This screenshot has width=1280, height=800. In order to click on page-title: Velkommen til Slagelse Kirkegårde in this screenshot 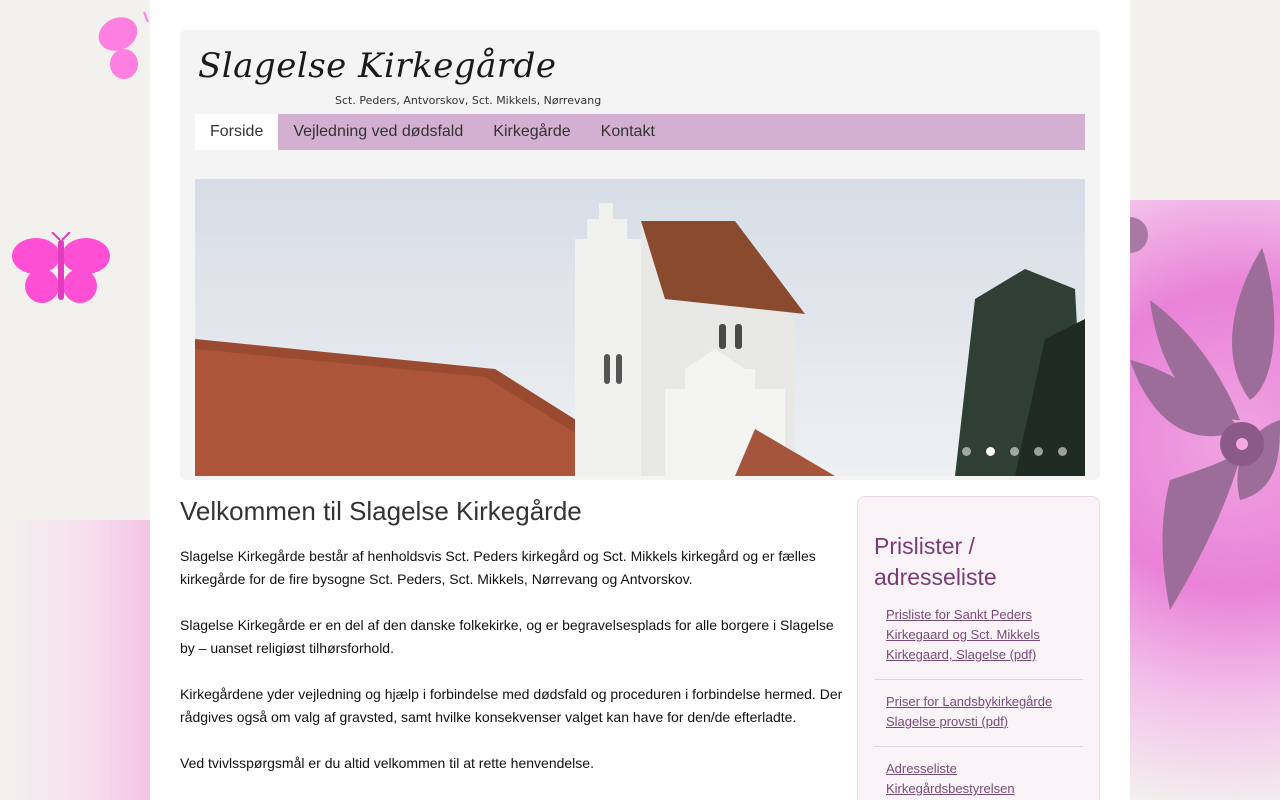, I will do `click(381, 511)`.